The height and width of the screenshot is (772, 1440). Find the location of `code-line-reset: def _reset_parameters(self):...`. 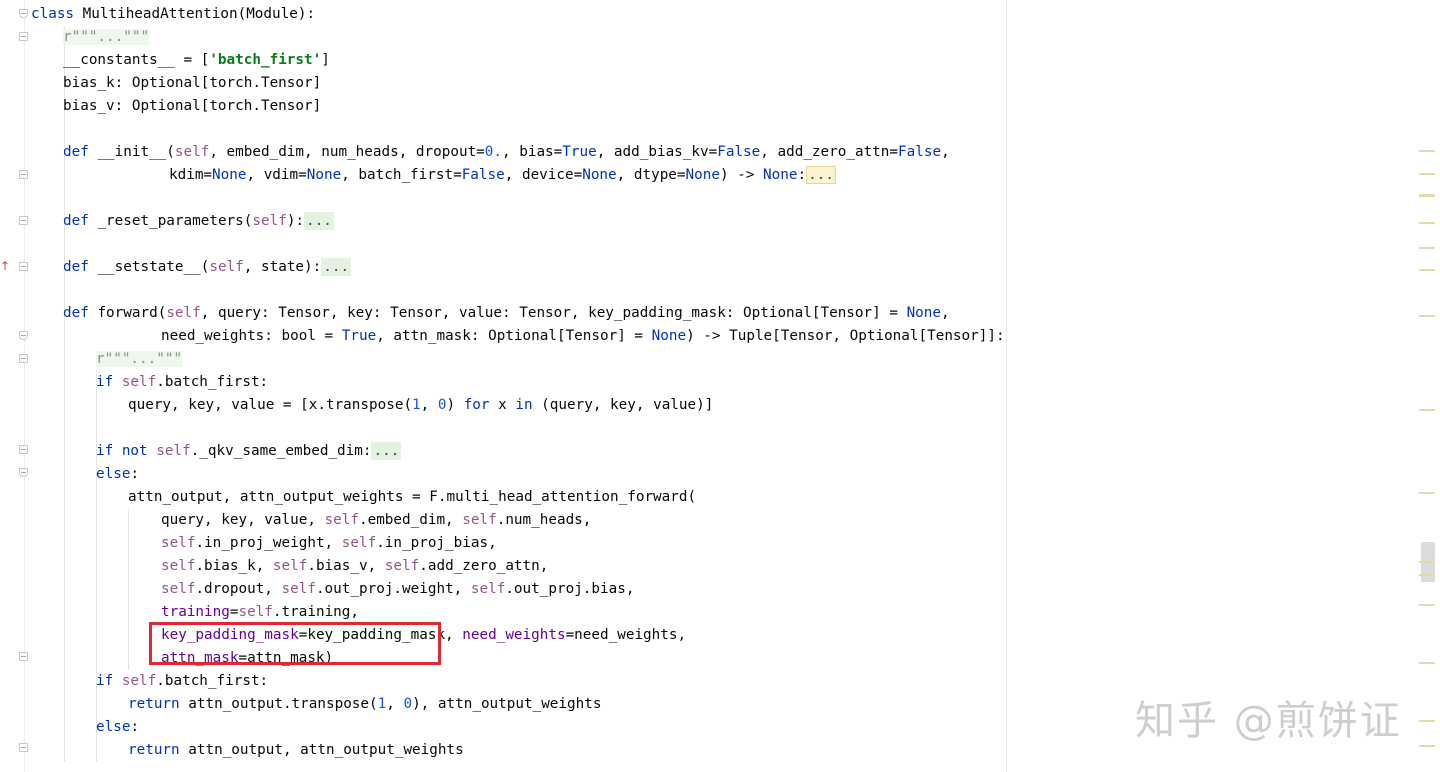

code-line-reset: def _reset_parameters(self):... is located at coordinates (198, 221).